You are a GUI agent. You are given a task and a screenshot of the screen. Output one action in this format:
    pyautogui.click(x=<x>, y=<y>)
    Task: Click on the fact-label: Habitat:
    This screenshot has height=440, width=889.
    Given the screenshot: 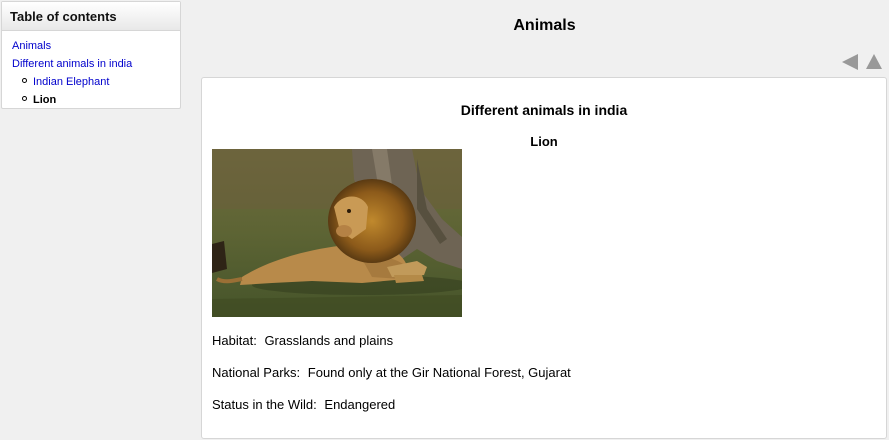 What is the action you would take?
    pyautogui.click(x=234, y=340)
    